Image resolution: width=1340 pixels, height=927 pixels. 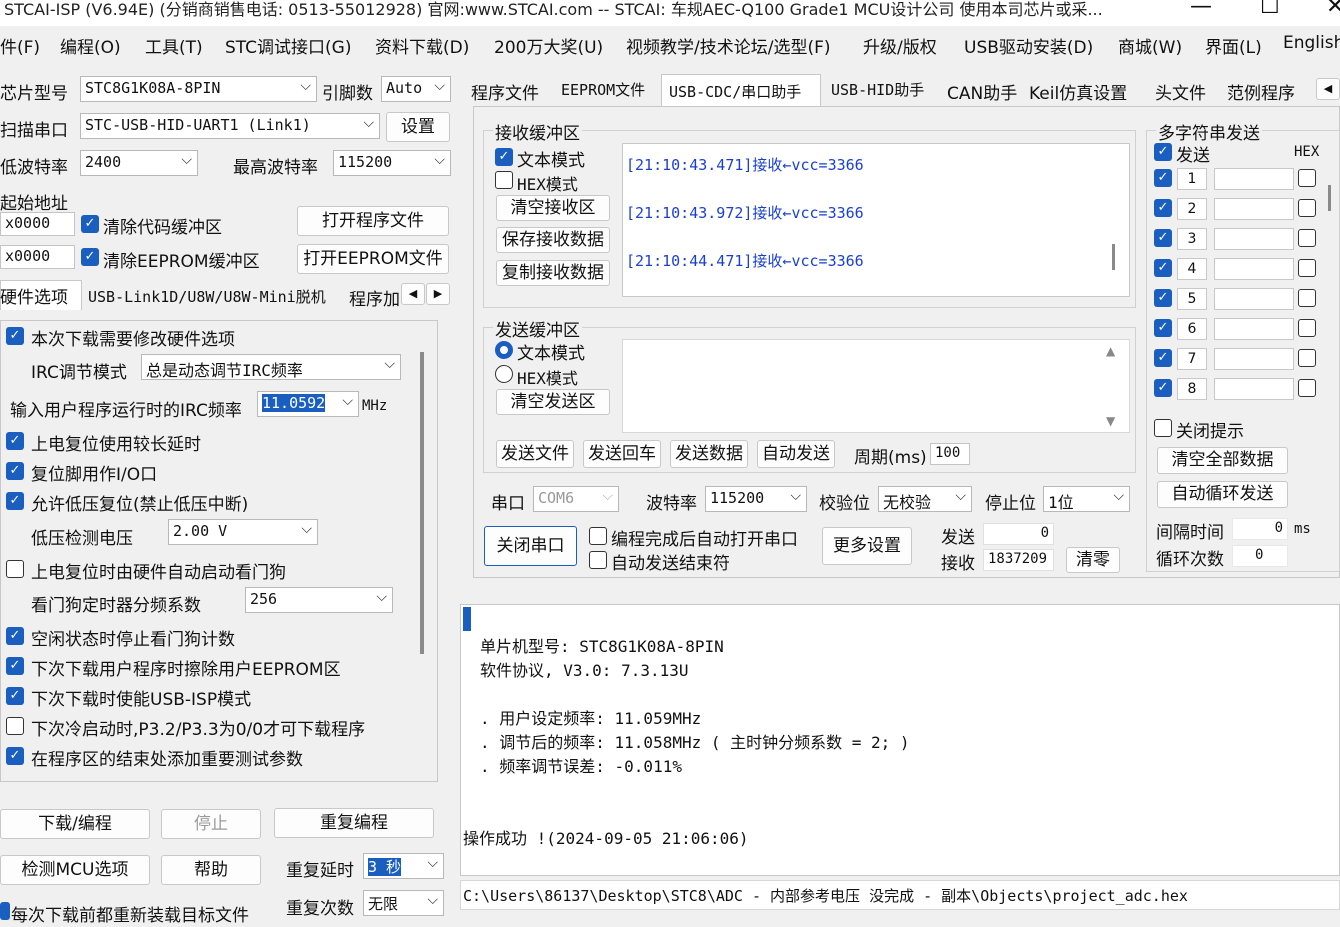 I want to click on opt7-checkbox: ✓, so click(x=15, y=666).